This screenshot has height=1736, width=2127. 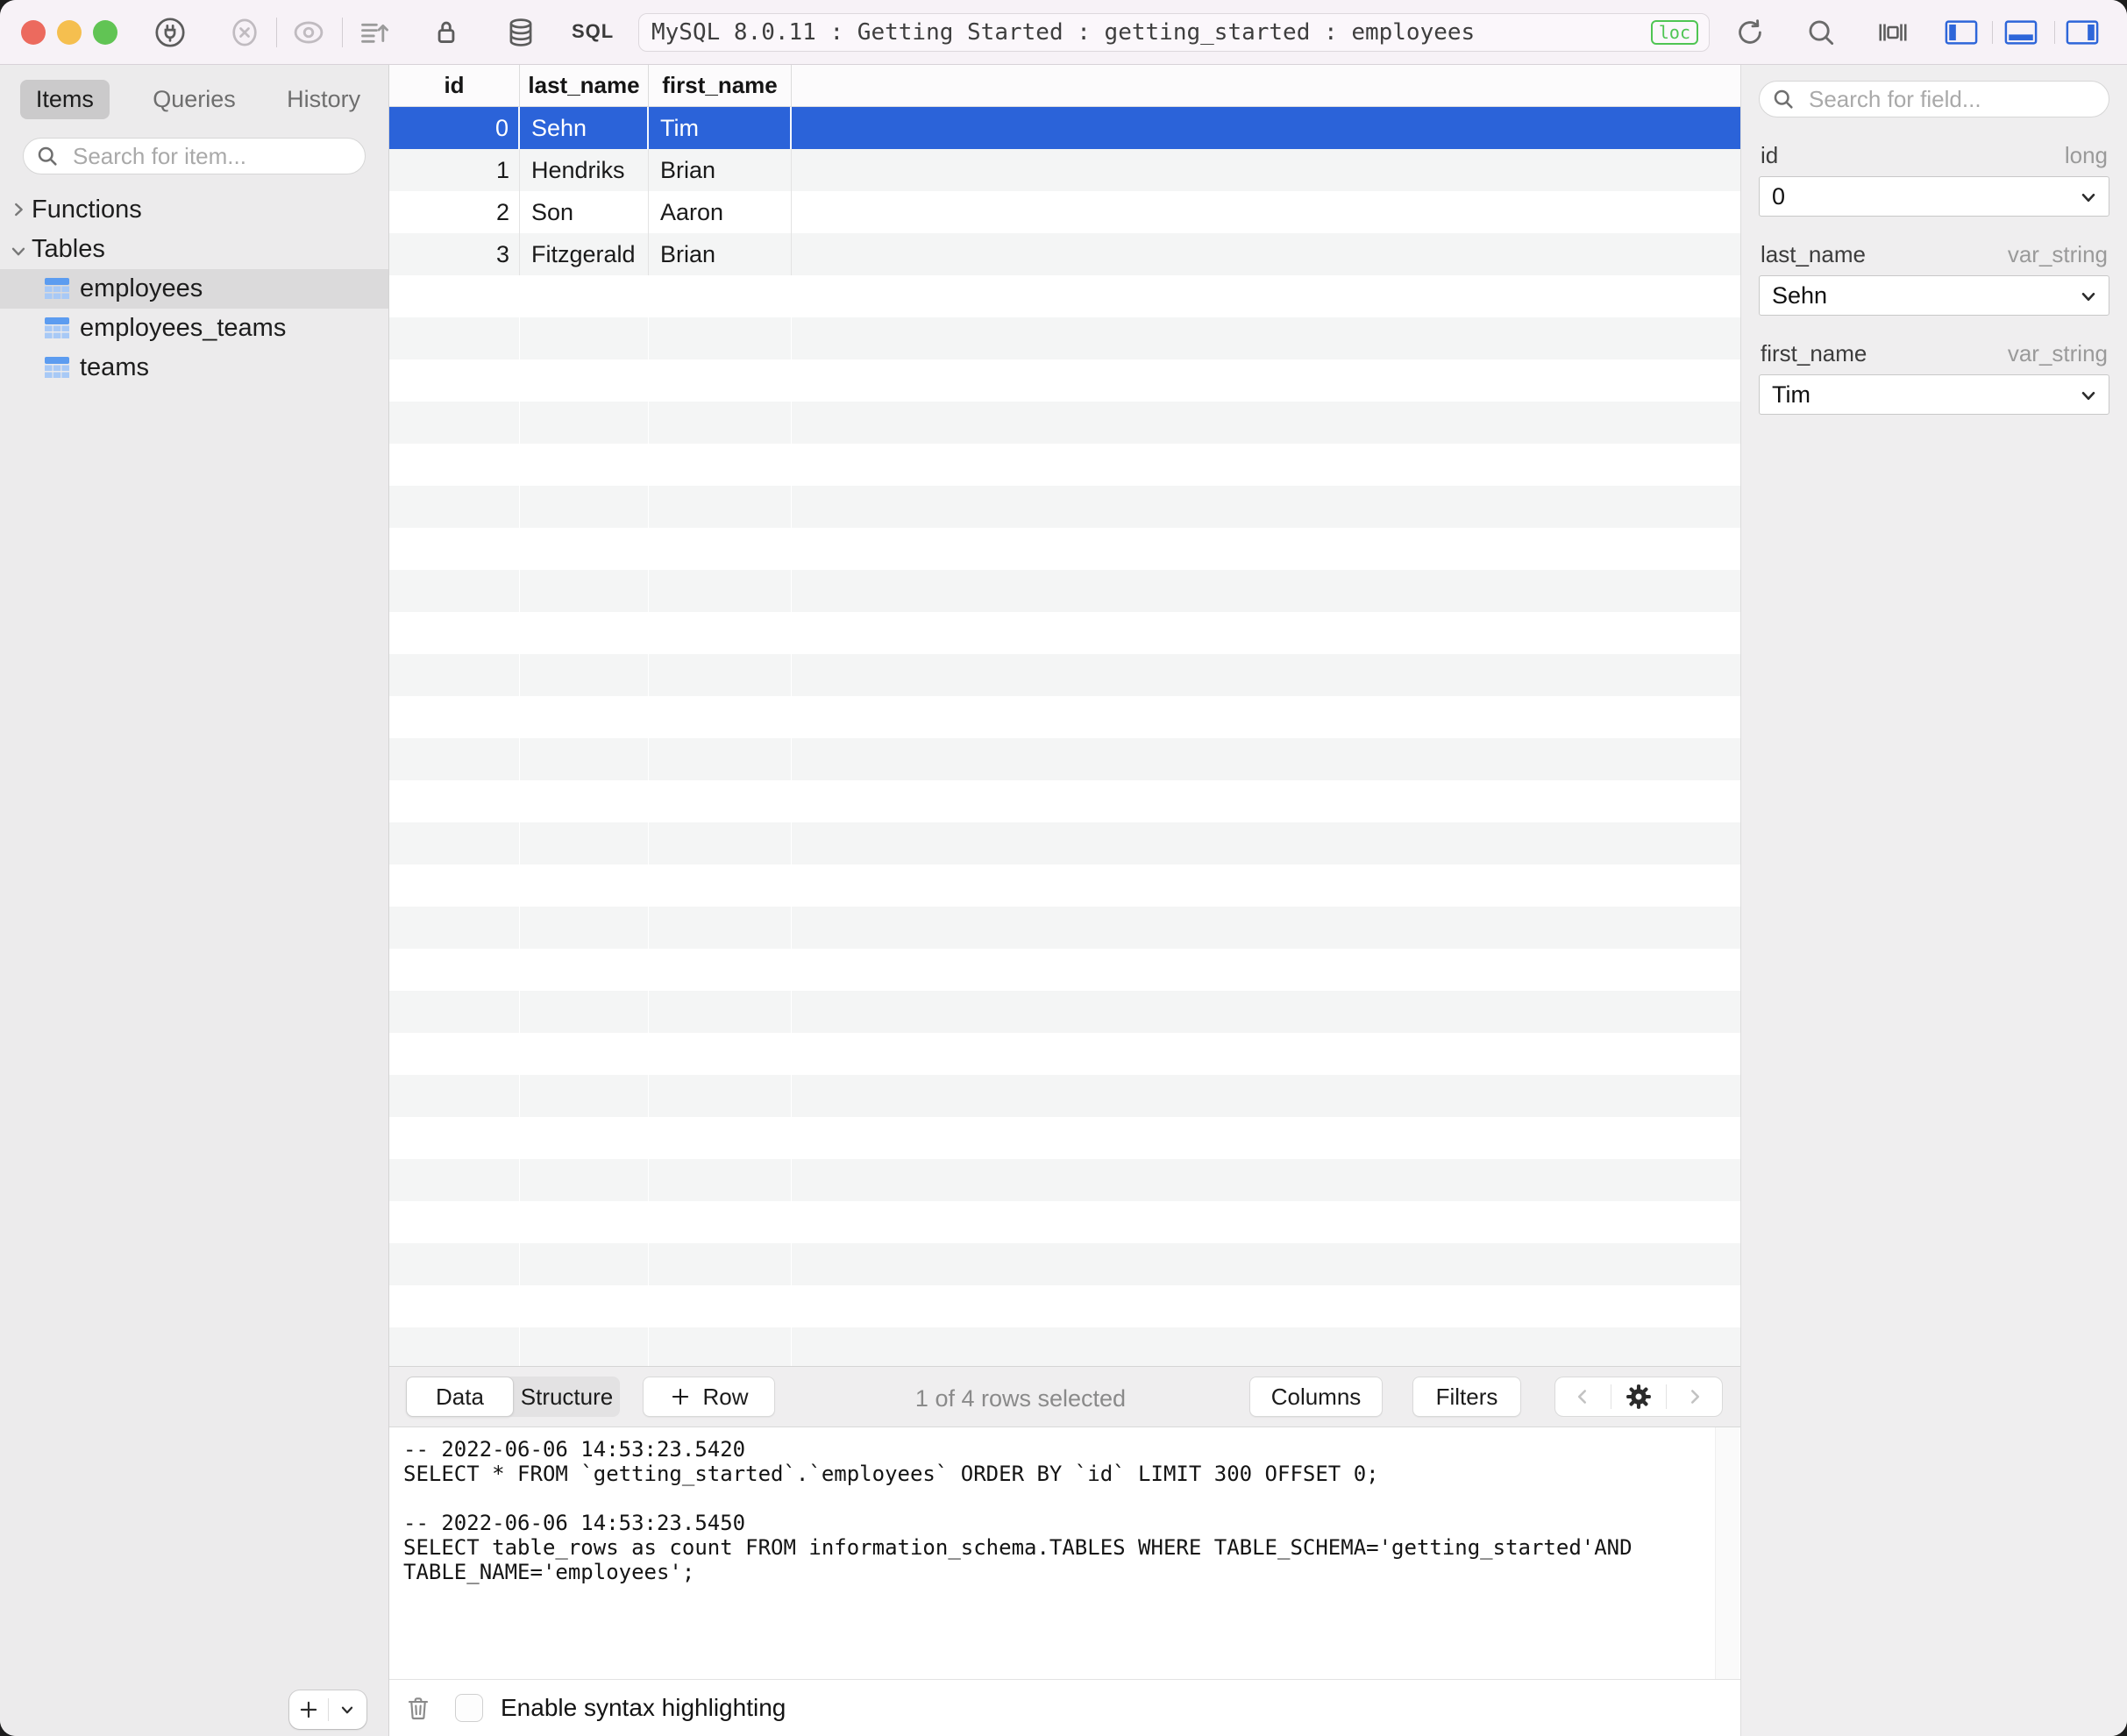 I want to click on columns-button: Columns, so click(x=1316, y=1397).